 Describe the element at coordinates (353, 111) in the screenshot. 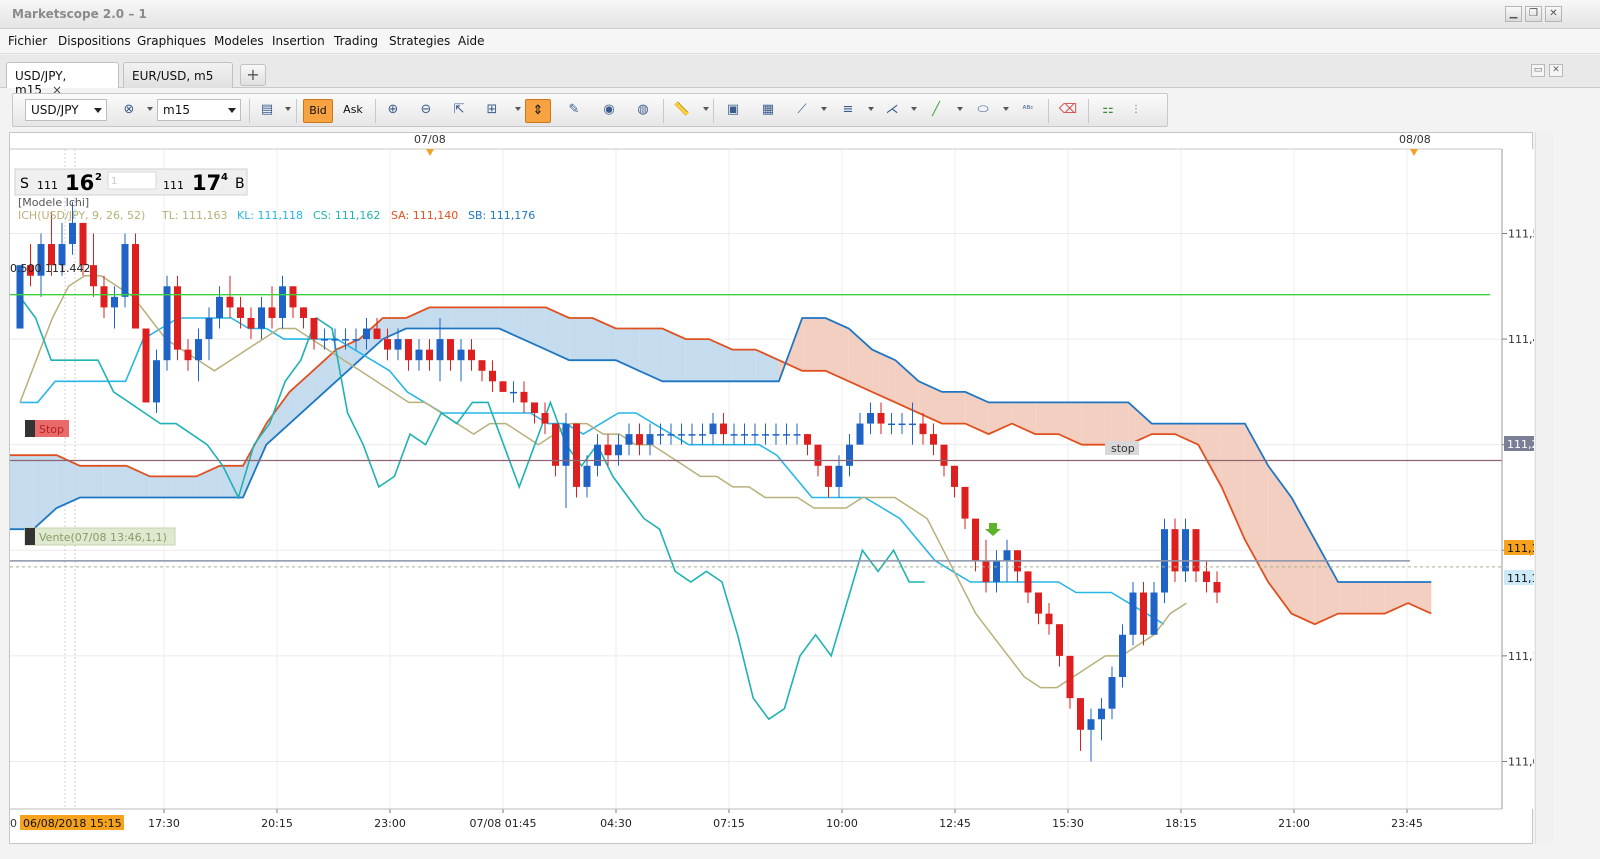

I see `ask-button: Ask` at that location.